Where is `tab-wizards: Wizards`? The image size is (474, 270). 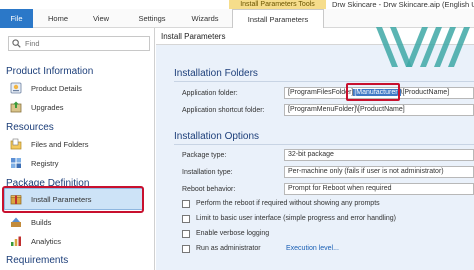 tab-wizards: Wizards is located at coordinates (205, 18).